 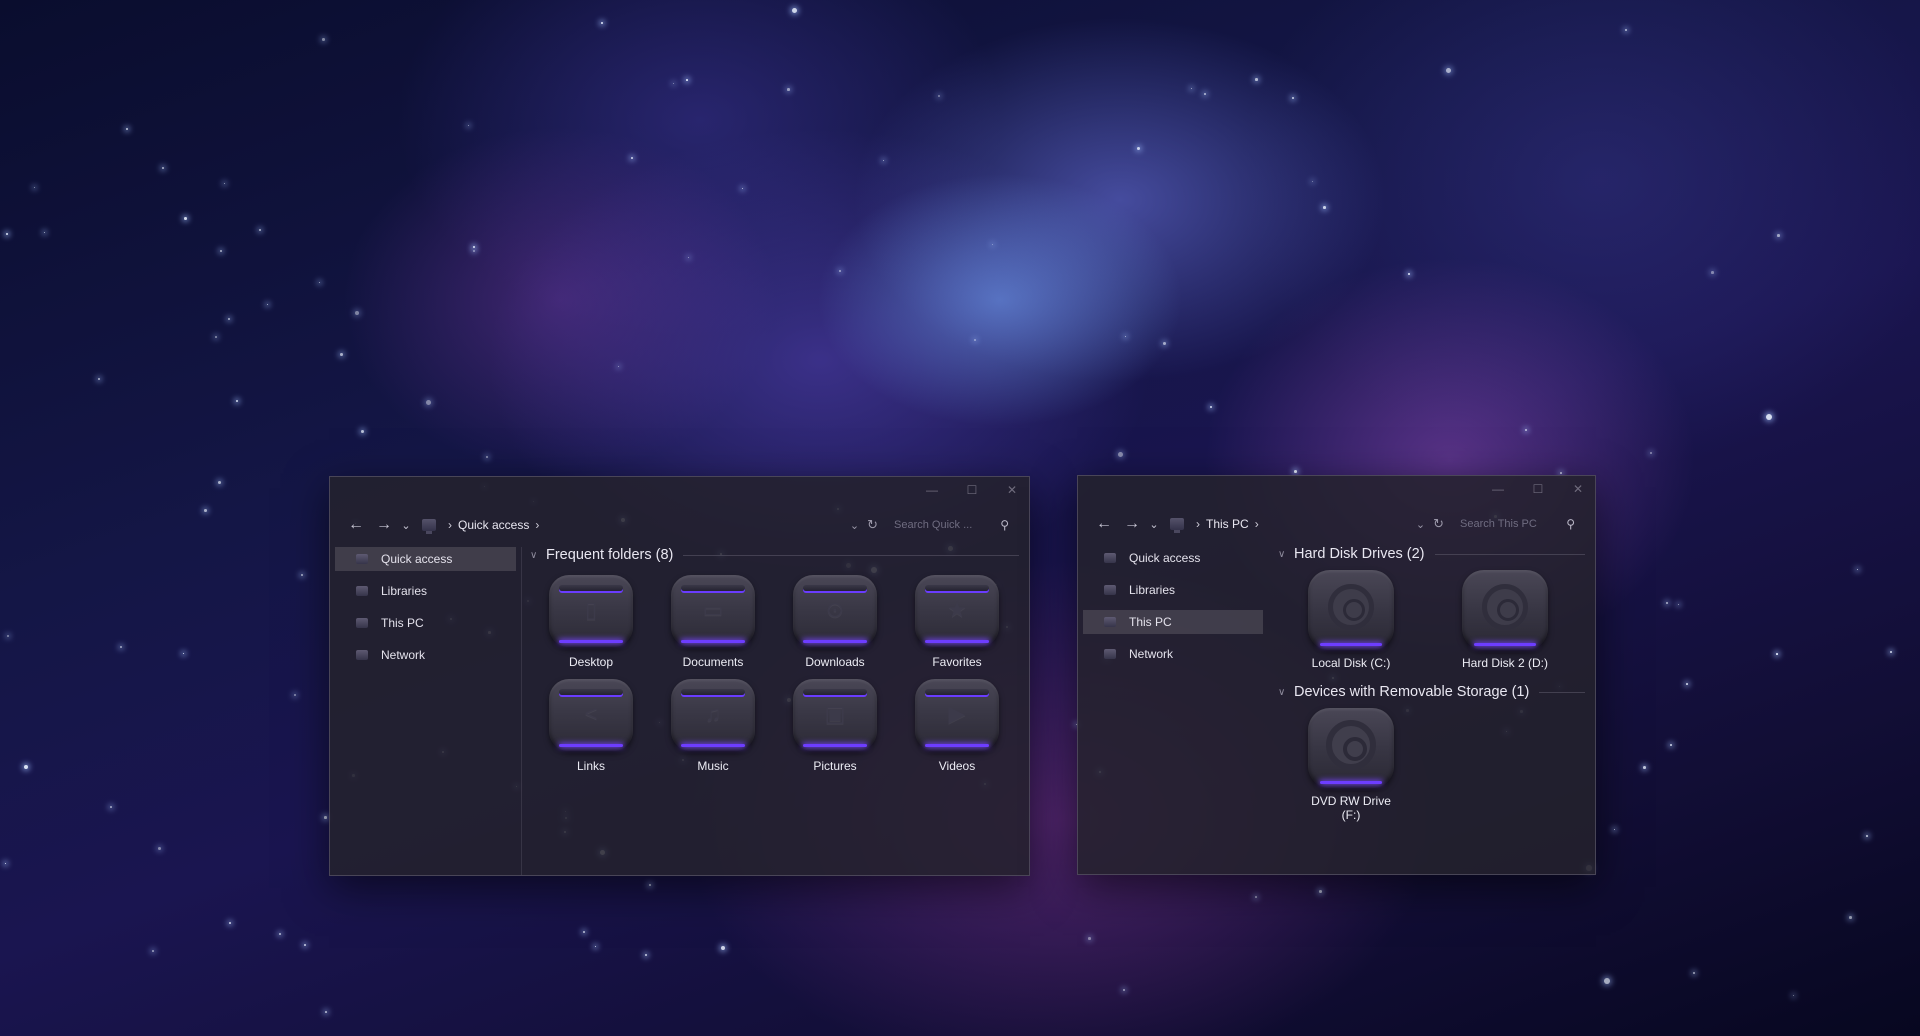 I want to click on drive-tile-hard-disk-d: Hard Disk 2 (D:), so click(x=1505, y=620).